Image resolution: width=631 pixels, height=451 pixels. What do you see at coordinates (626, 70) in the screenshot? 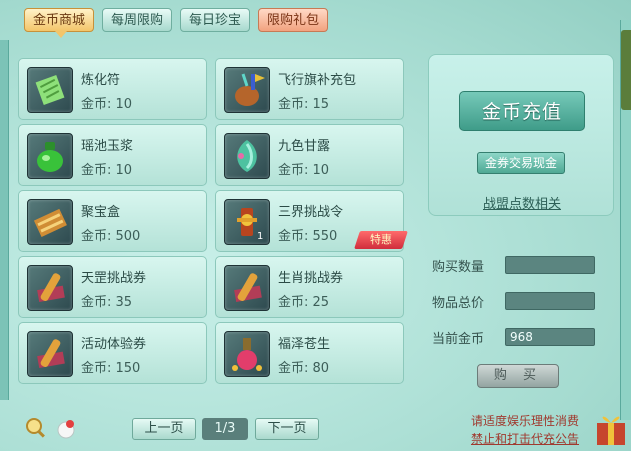
I see `side-tab-handle` at bounding box center [626, 70].